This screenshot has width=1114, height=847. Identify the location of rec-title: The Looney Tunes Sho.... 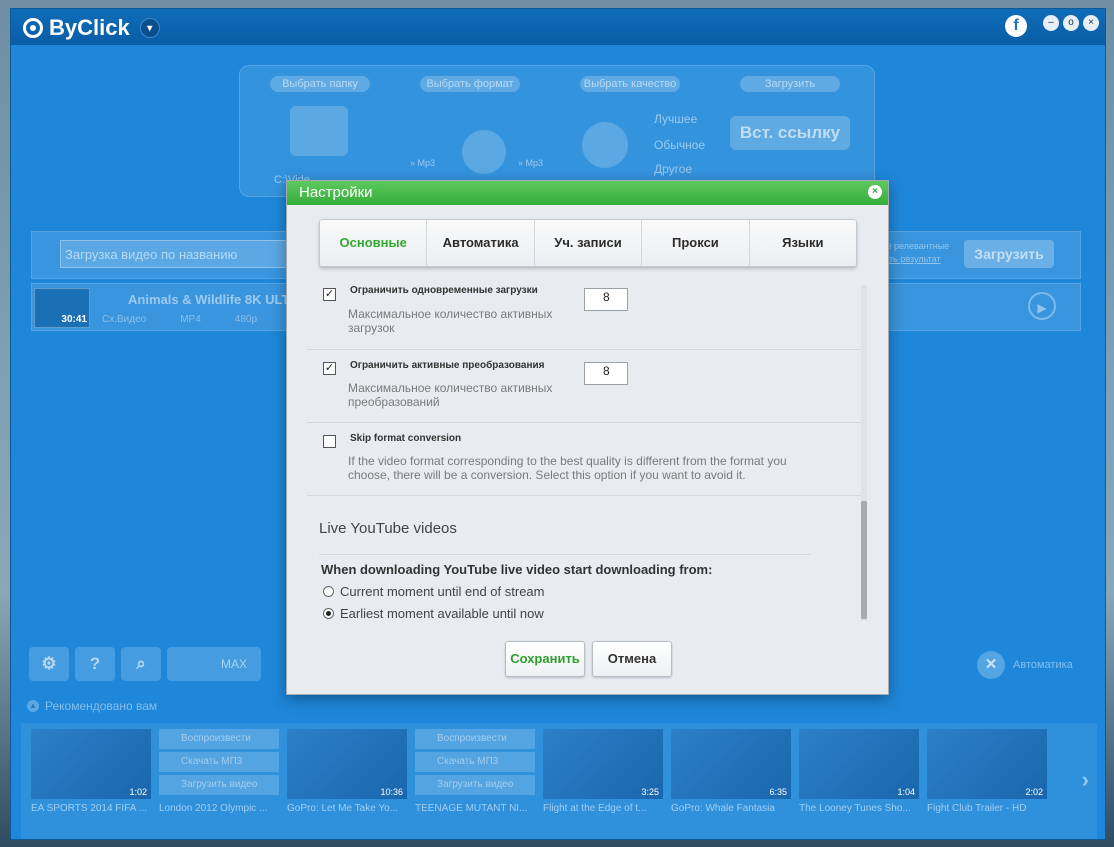
(861, 808).